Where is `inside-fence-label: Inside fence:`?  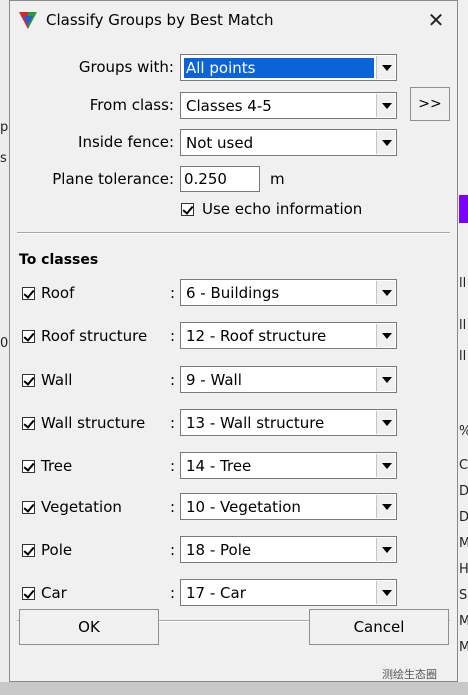
inside-fence-label: Inside fence: is located at coordinates (126, 142).